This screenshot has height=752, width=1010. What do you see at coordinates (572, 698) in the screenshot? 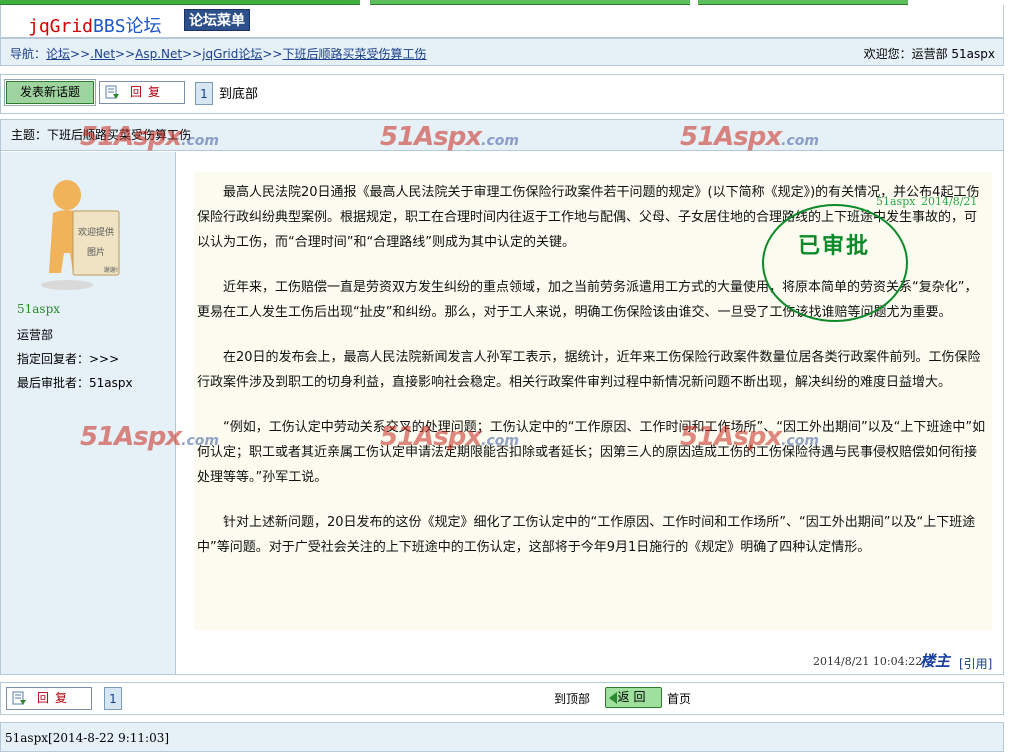
I see `to-top-link: 到顶部` at bounding box center [572, 698].